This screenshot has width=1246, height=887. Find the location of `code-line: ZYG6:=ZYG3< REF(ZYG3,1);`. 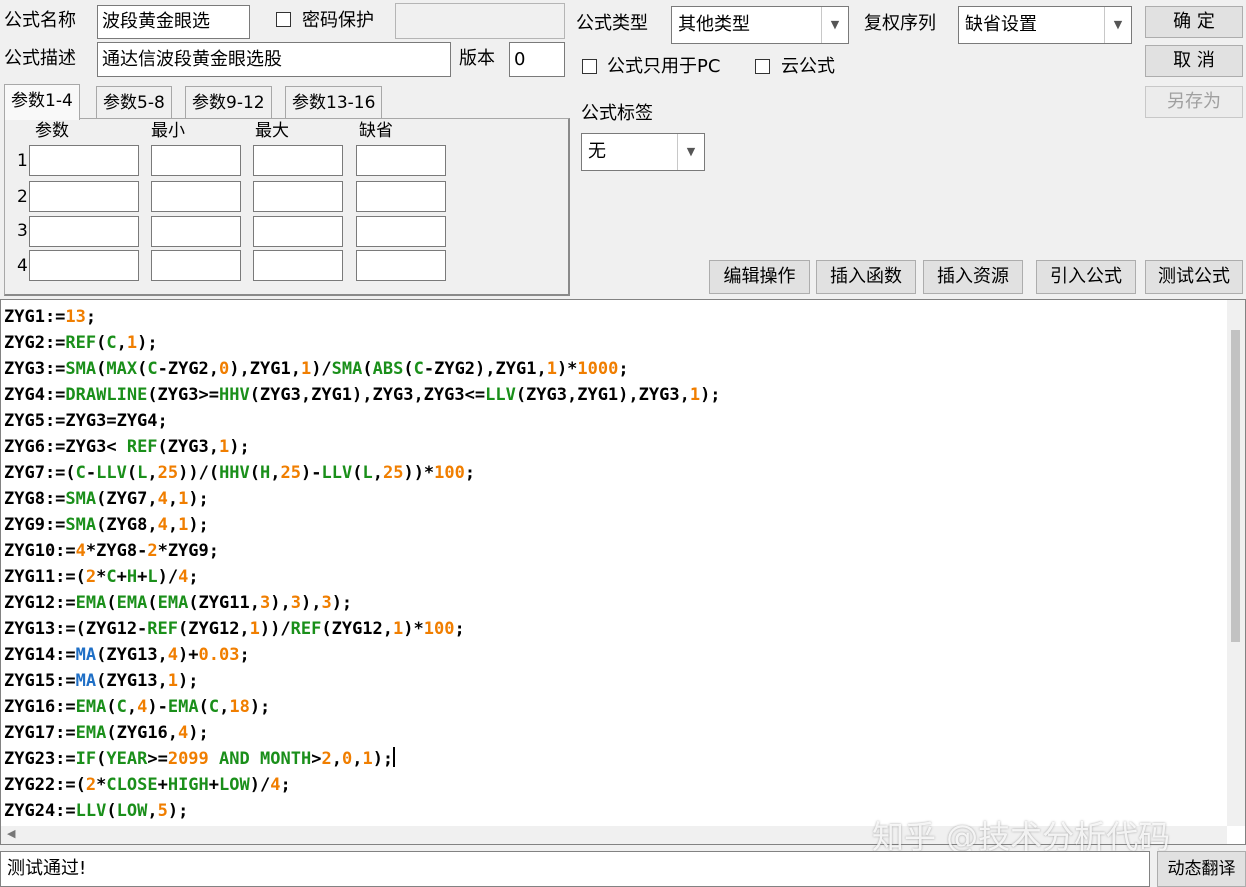

code-line: ZYG6:=ZYG3< REF(ZYG3,1); is located at coordinates (362, 447).